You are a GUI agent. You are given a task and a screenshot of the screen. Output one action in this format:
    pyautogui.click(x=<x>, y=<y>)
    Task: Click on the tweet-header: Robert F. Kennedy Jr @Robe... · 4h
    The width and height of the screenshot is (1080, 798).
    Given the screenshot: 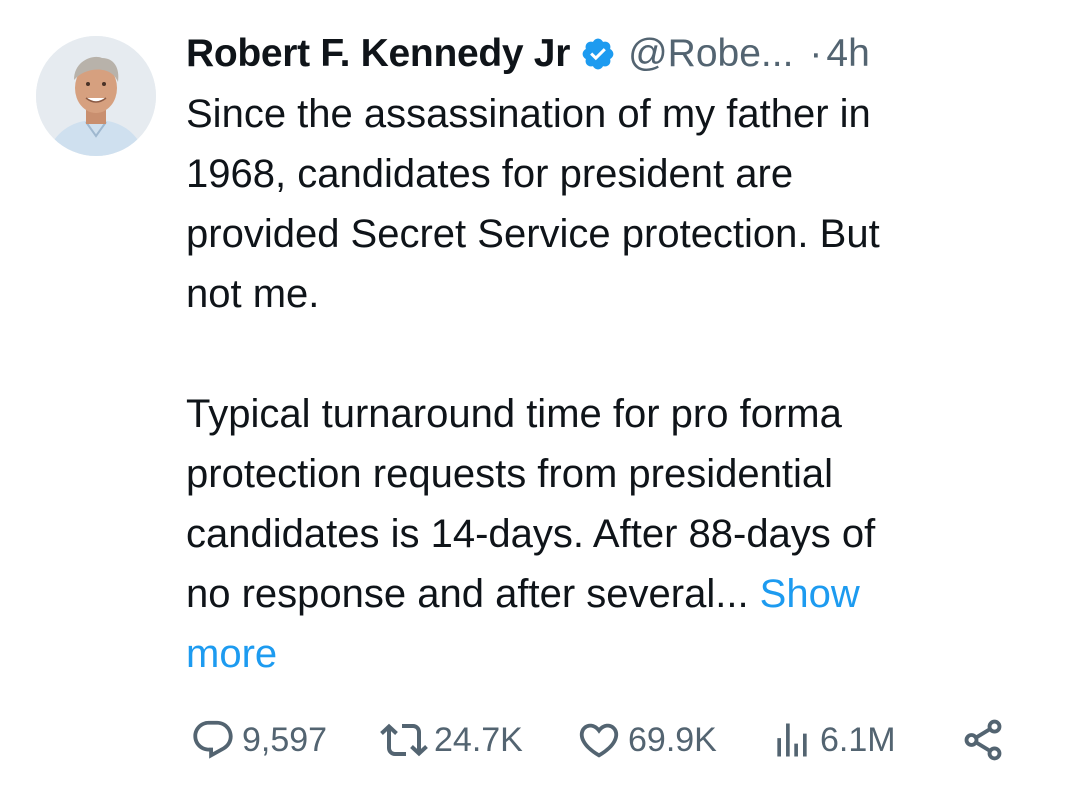 What is the action you would take?
    pyautogui.click(x=633, y=54)
    